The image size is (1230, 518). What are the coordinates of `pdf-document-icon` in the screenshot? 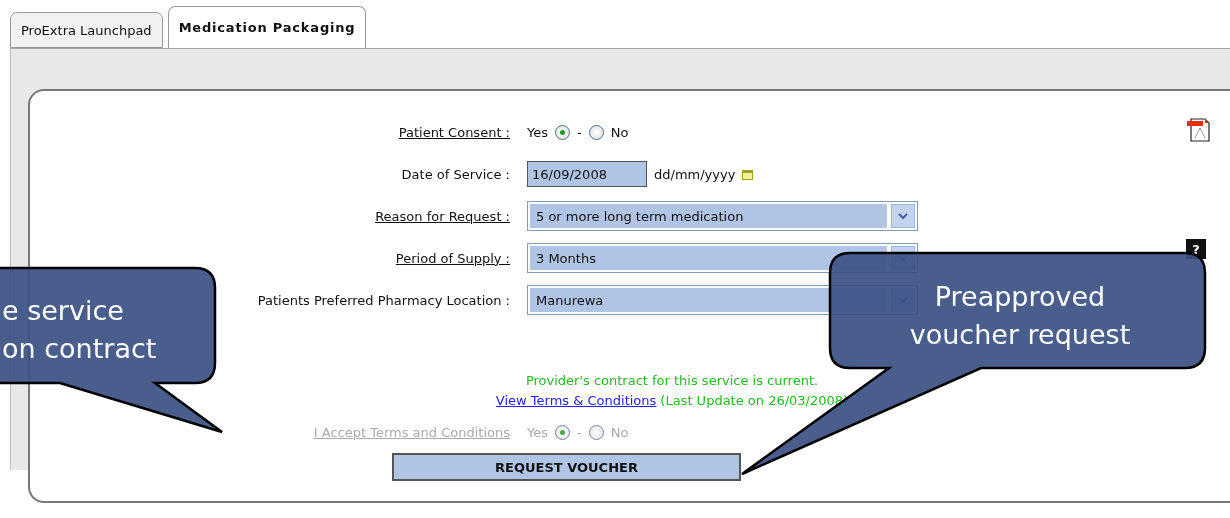 It's located at (1199, 129).